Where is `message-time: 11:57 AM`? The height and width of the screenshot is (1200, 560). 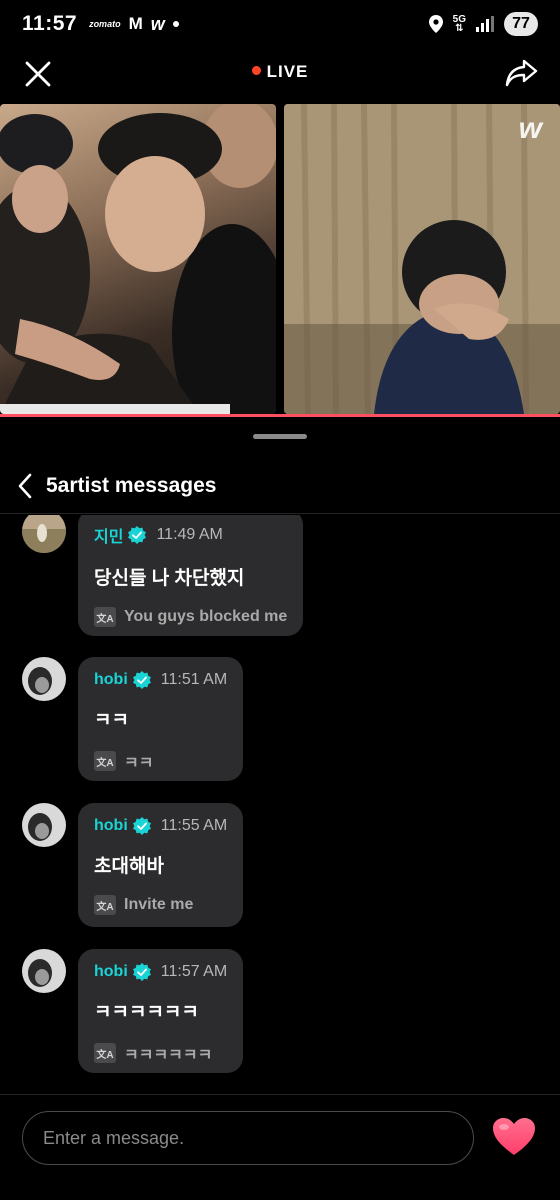
message-time: 11:57 AM is located at coordinates (194, 971).